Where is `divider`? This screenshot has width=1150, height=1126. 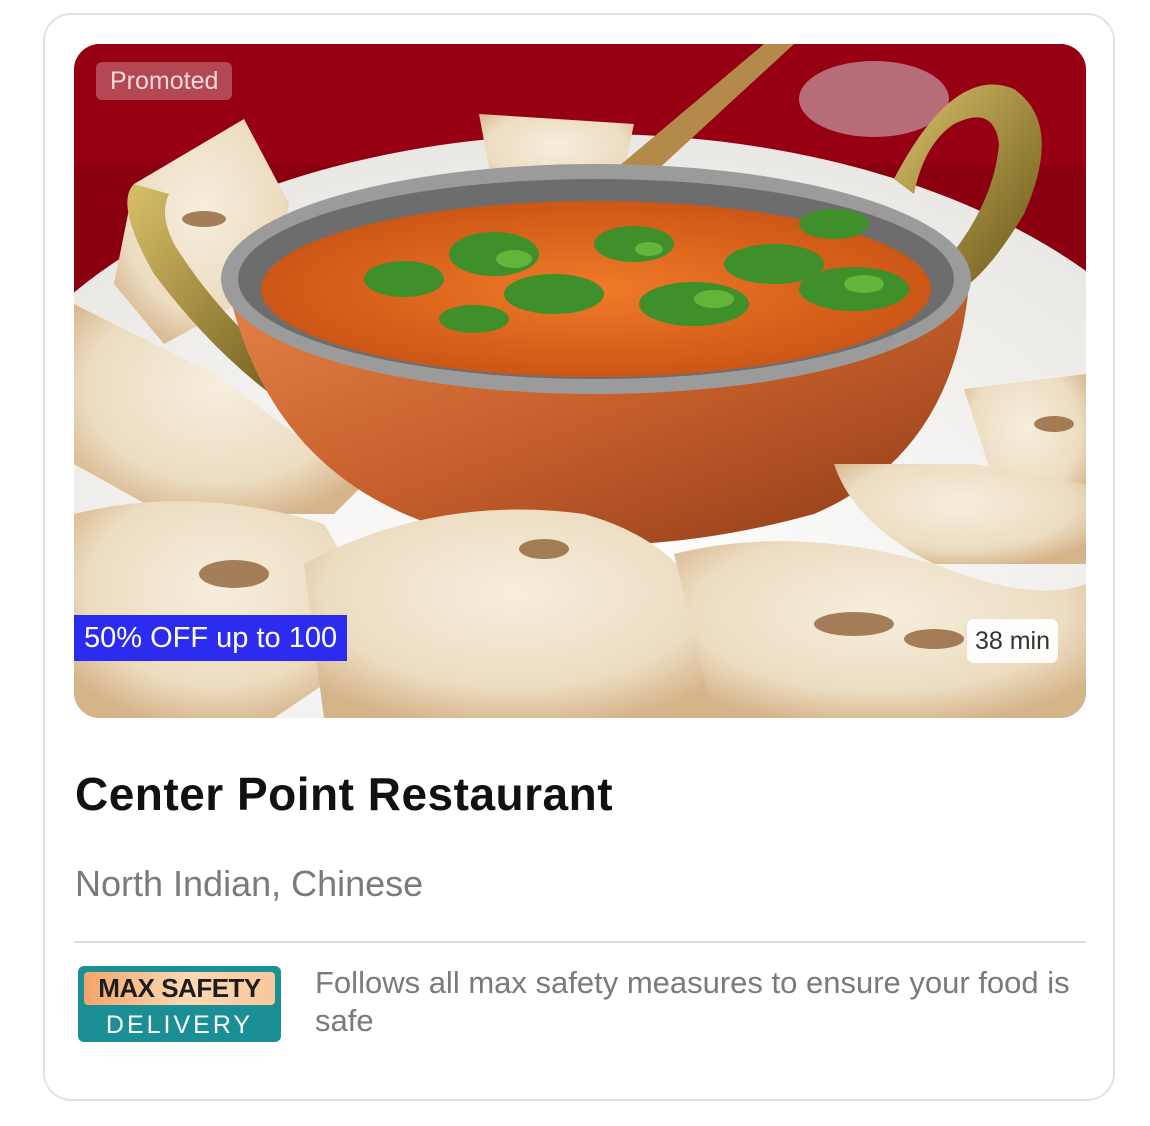
divider is located at coordinates (580, 942).